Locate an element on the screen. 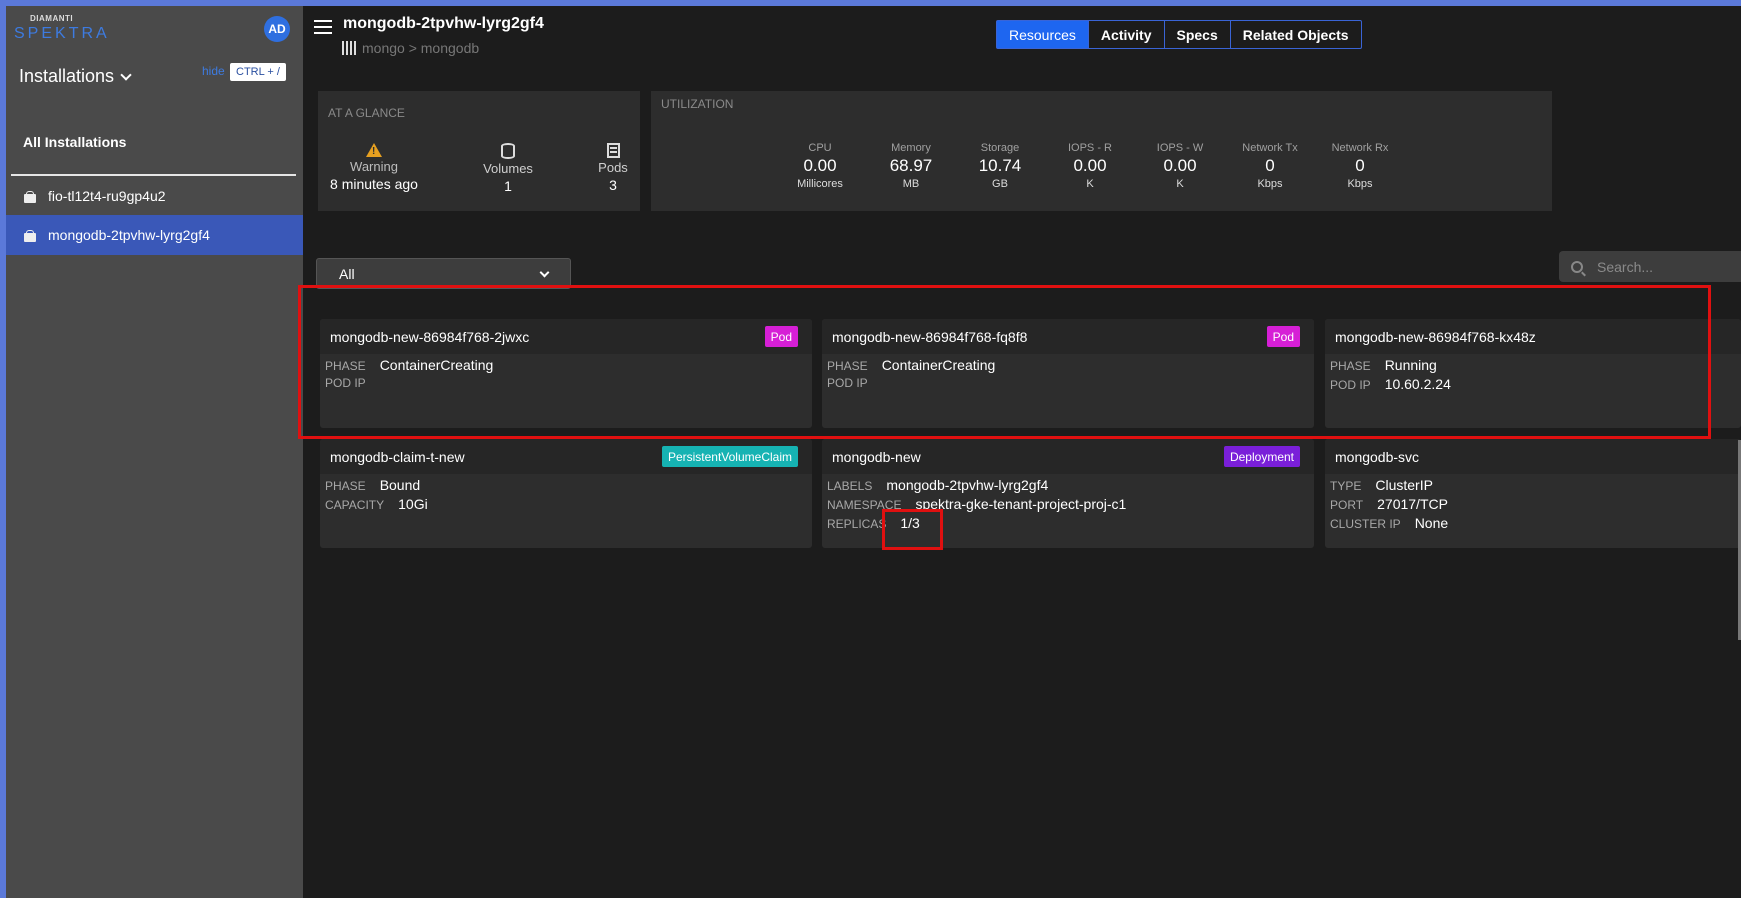 This screenshot has width=1741, height=898. field-label: NAMESPACE is located at coordinates (864, 505).